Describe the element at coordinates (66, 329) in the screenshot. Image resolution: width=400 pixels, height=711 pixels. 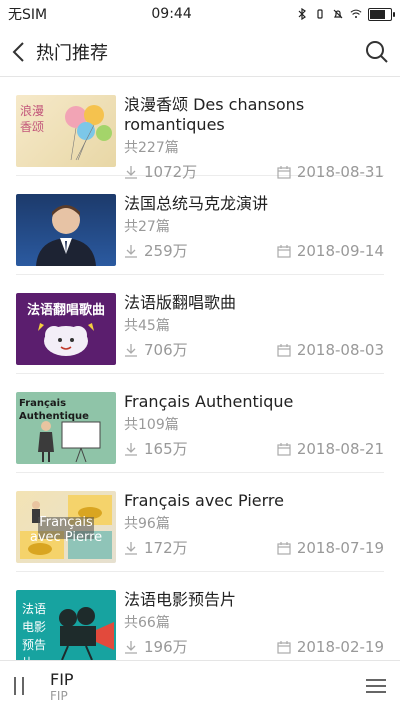
I see `album-thumbnail: 法语翻唱歌曲` at that location.